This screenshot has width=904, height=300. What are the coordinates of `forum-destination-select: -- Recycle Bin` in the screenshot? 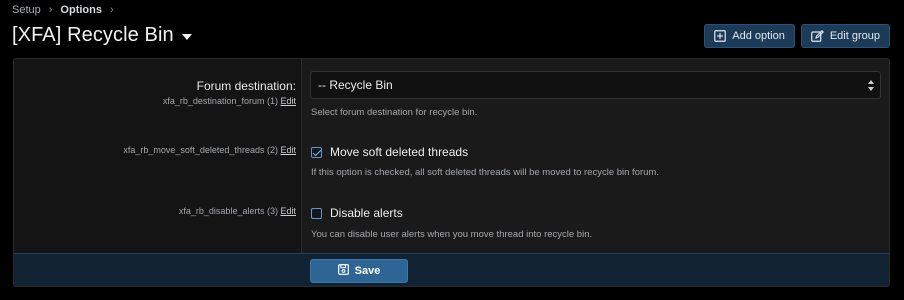 It's located at (595, 85).